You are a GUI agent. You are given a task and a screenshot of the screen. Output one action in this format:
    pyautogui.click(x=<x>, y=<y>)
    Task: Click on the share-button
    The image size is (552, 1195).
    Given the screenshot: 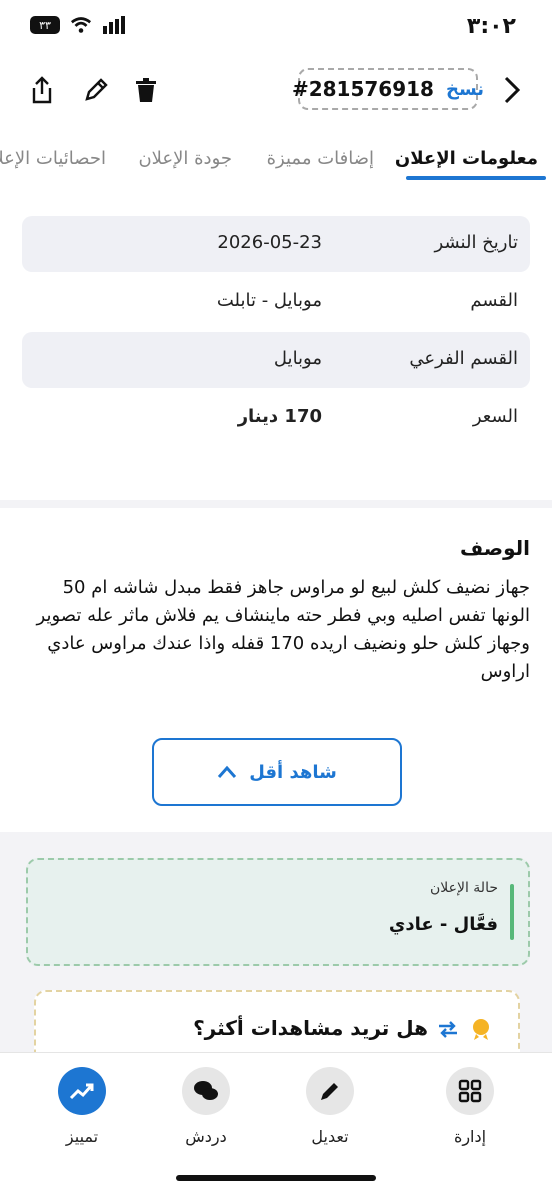 What is the action you would take?
    pyautogui.click(x=42, y=90)
    